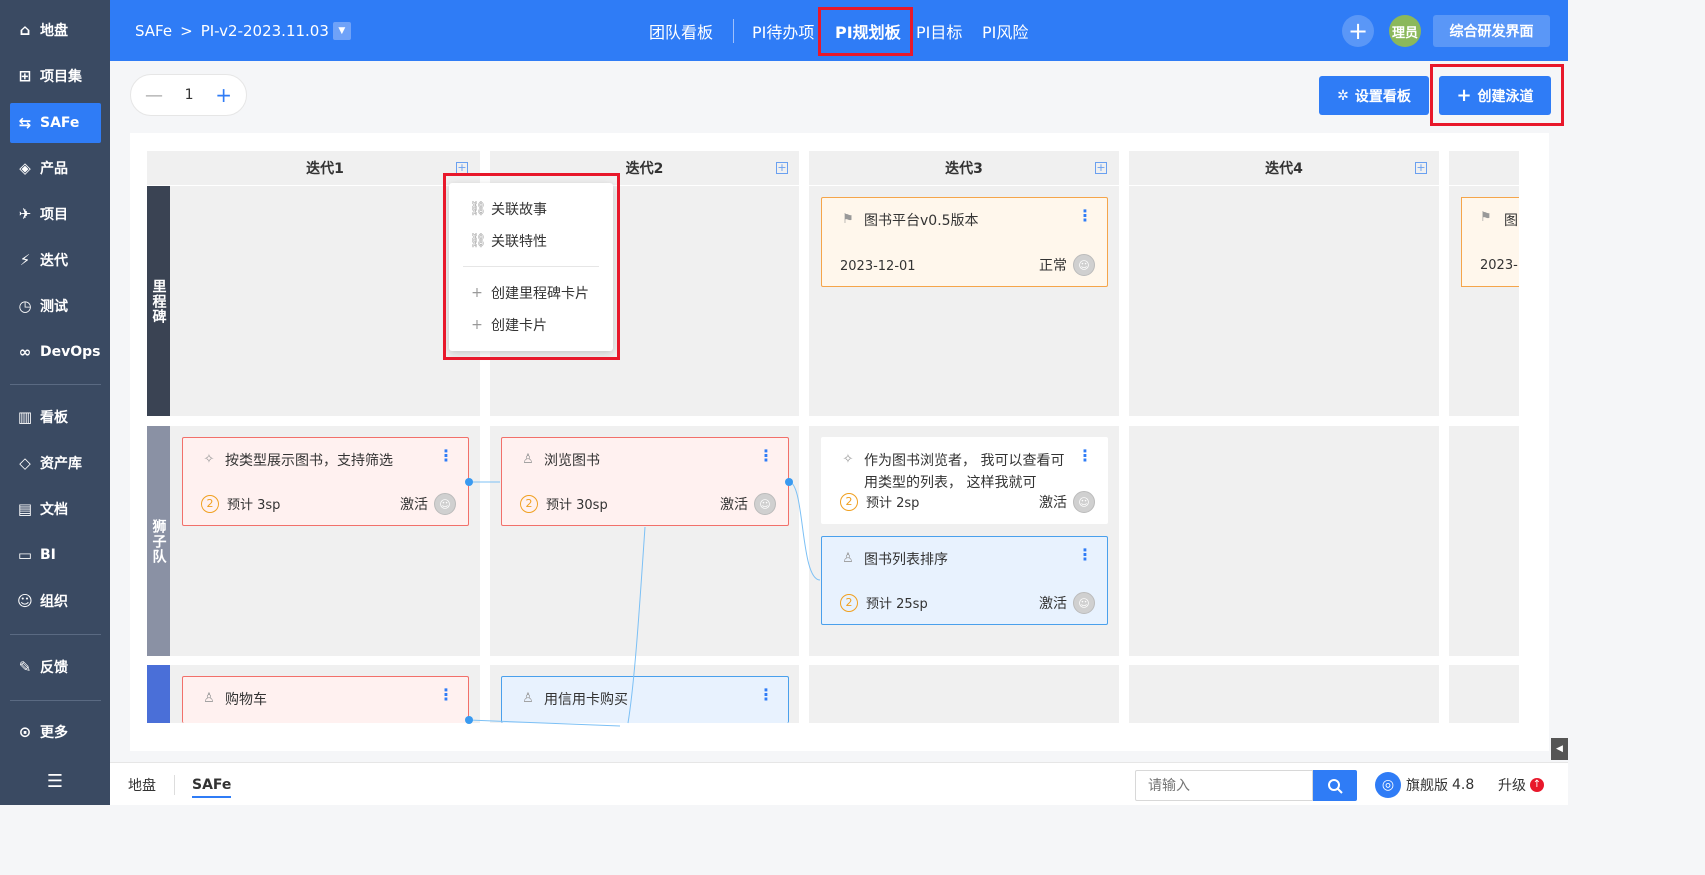 The height and width of the screenshot is (875, 1705). What do you see at coordinates (1490, 242) in the screenshot?
I see `milestone-card: ⚑ 图 2023-1` at bounding box center [1490, 242].